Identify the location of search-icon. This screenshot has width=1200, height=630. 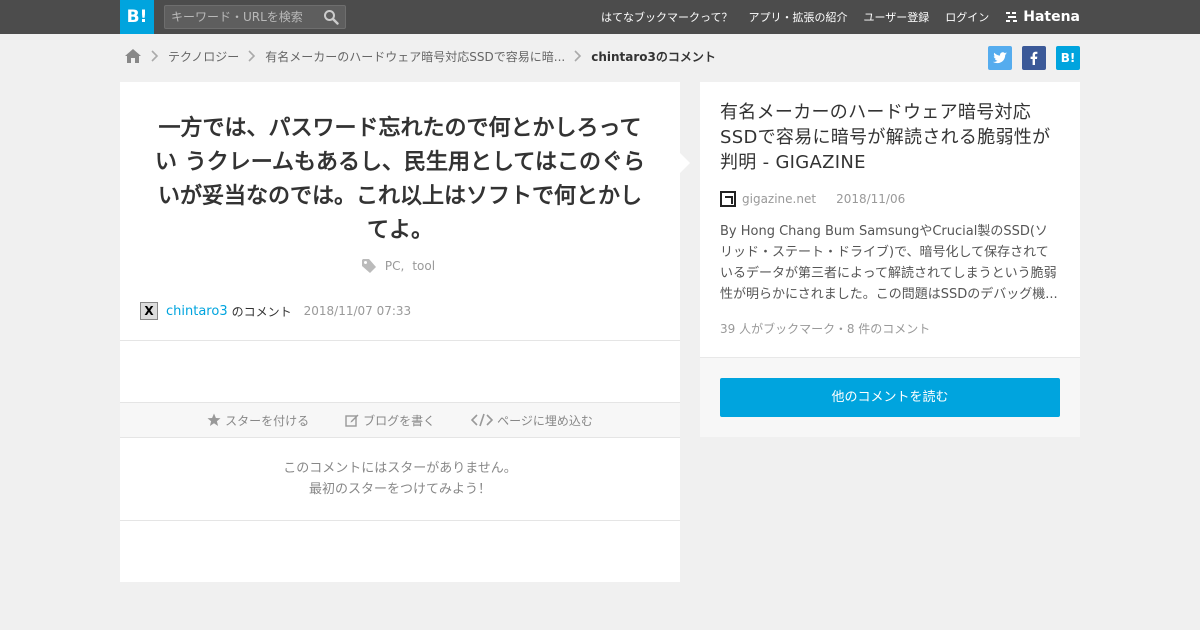
(331, 17).